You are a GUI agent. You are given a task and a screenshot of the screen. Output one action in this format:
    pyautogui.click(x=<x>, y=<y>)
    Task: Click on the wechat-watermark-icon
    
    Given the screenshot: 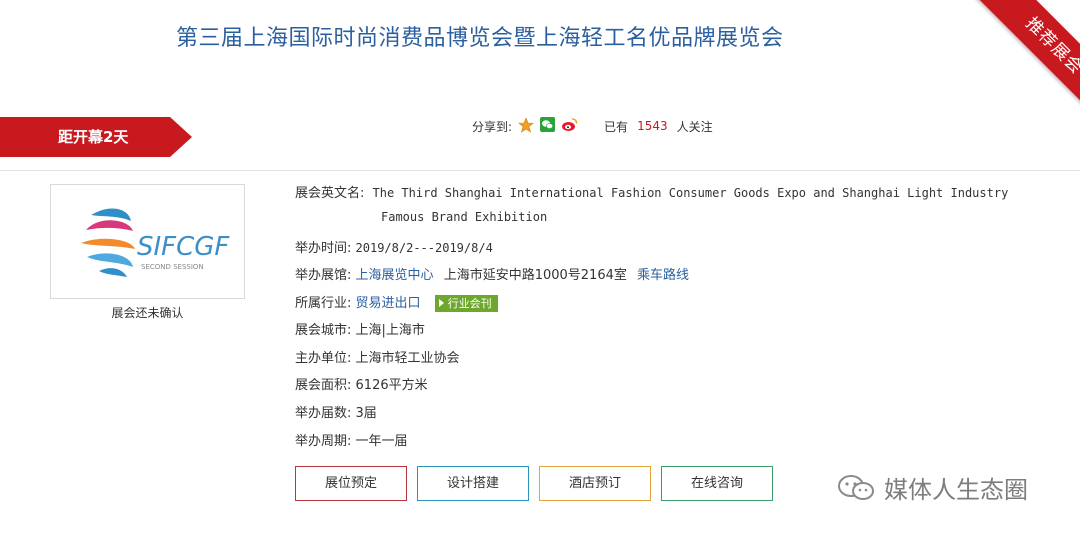 What is the action you would take?
    pyautogui.click(x=856, y=487)
    